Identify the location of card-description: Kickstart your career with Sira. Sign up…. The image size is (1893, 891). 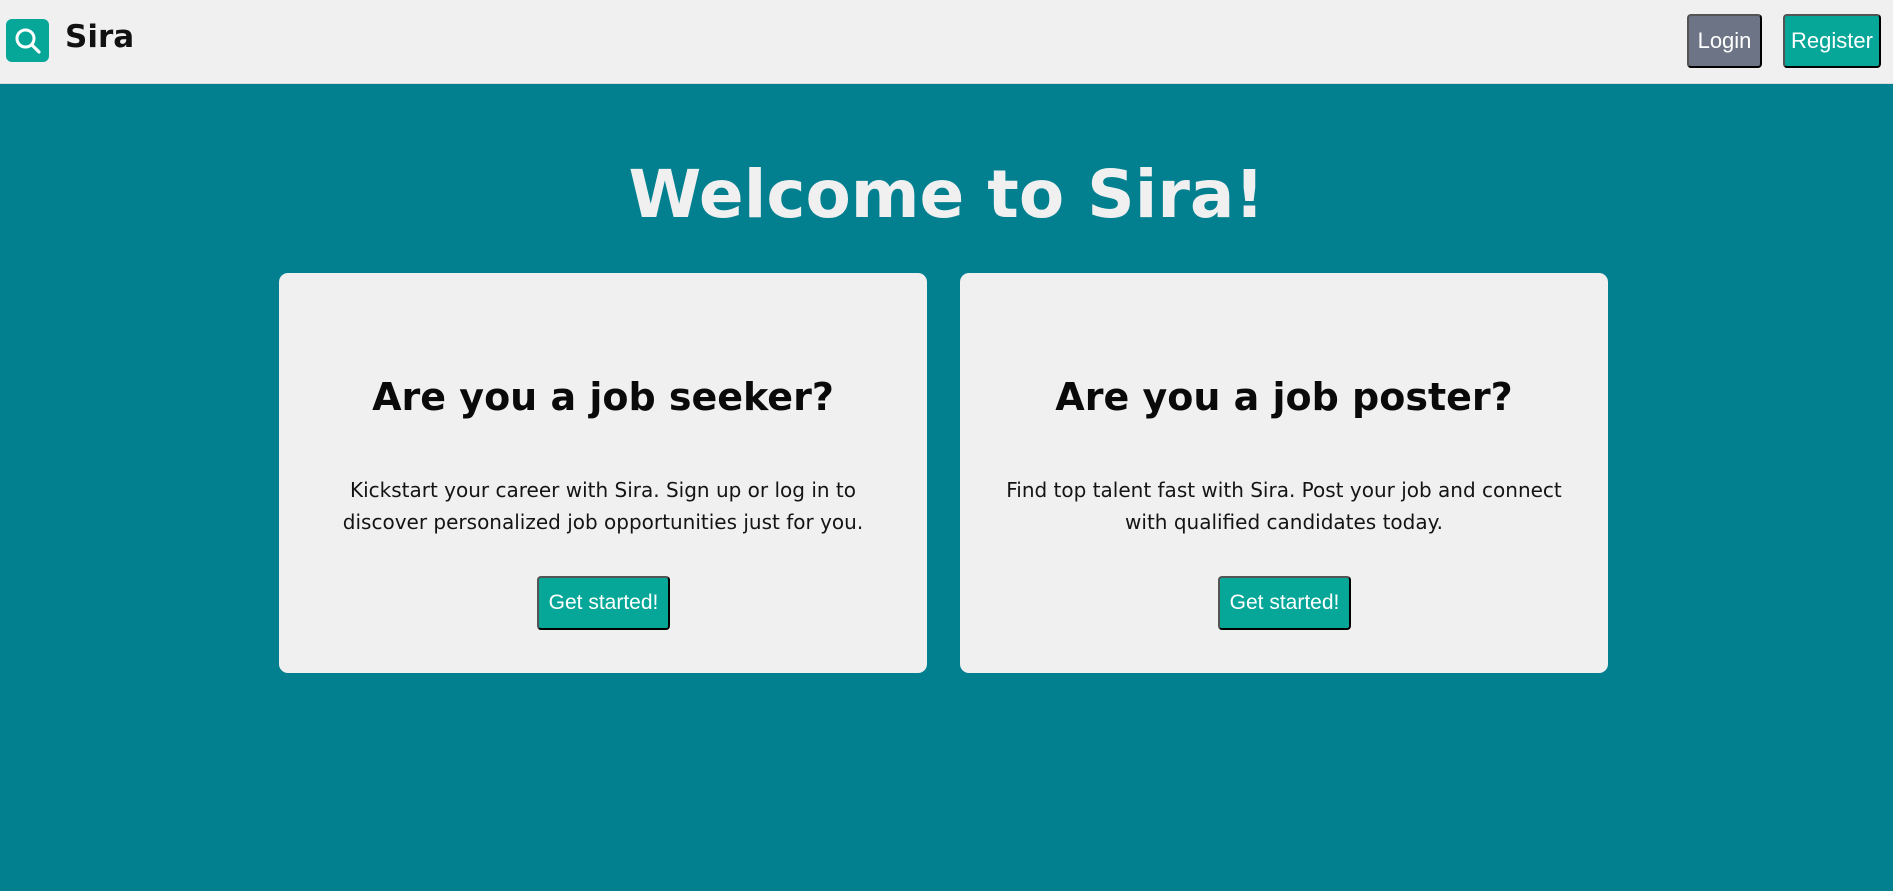
(603, 506).